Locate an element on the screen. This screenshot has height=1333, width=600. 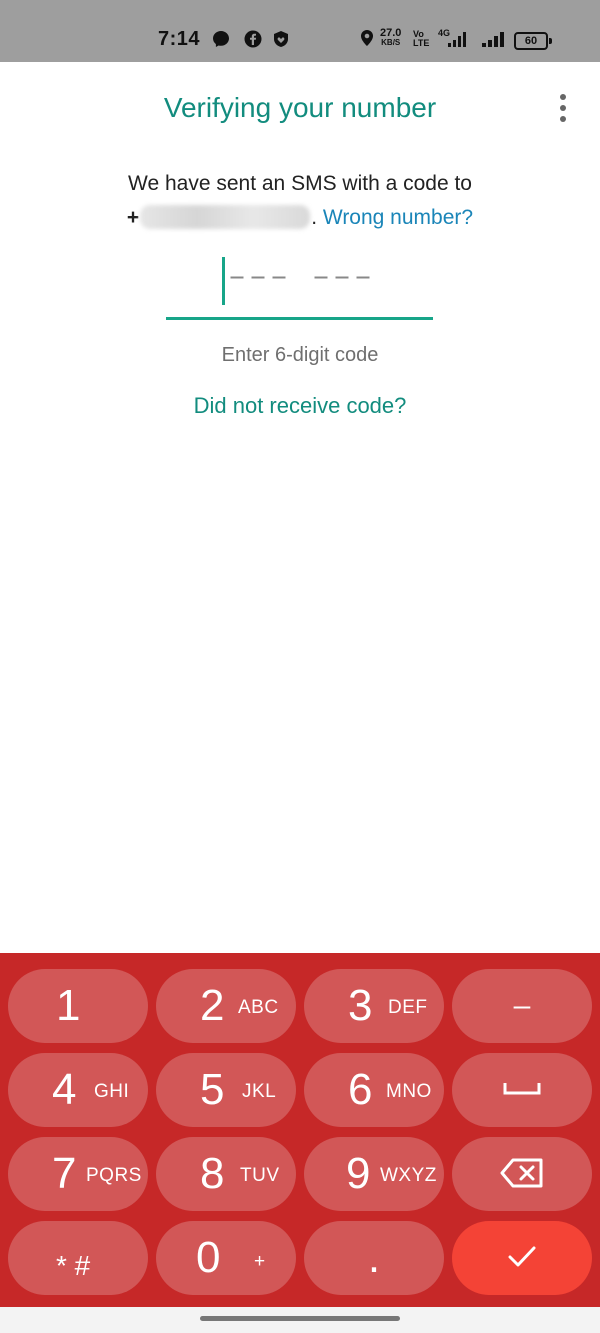
confirm-button is located at coordinates (522, 1258).